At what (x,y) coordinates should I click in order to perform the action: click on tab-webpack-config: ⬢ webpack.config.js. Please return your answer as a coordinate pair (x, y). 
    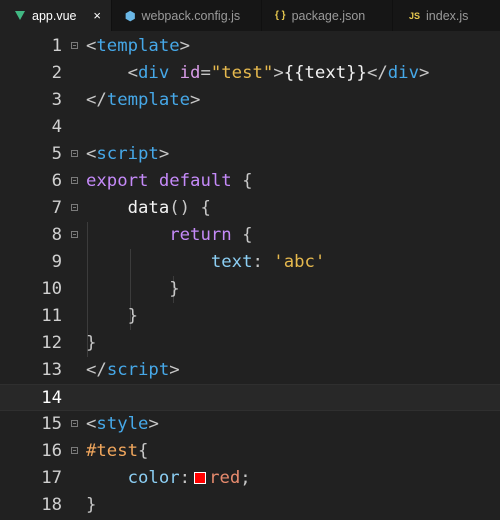
    Looking at the image, I should click on (187, 15).